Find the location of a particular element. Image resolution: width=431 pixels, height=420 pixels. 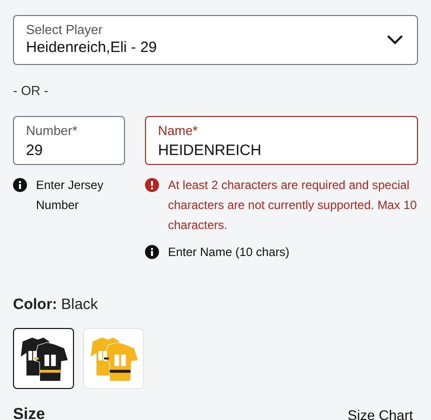

text-field: Name* HEIDENREICH is located at coordinates (281, 140).